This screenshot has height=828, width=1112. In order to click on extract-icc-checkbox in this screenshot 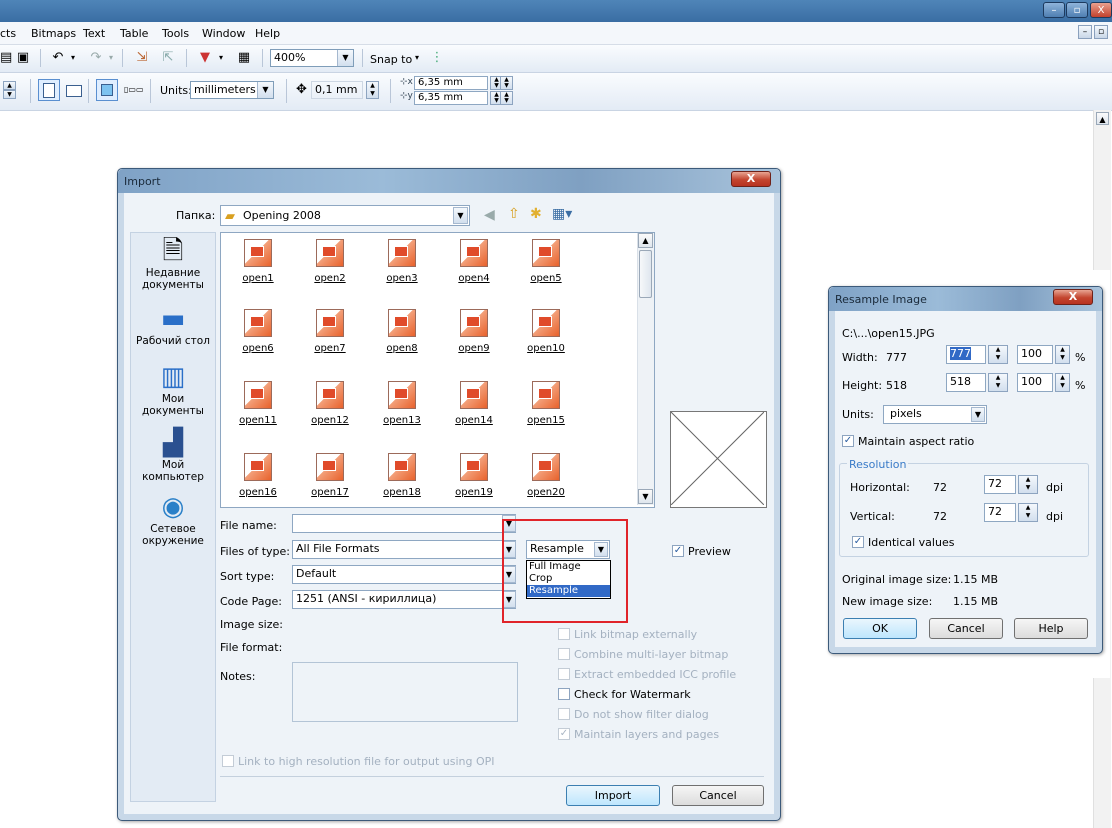, I will do `click(564, 674)`.